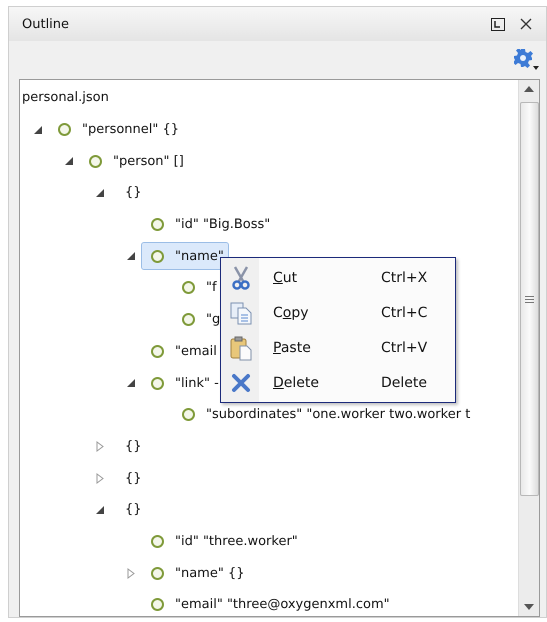 This screenshot has width=547, height=622. I want to click on node-label: "g, so click(213, 320).